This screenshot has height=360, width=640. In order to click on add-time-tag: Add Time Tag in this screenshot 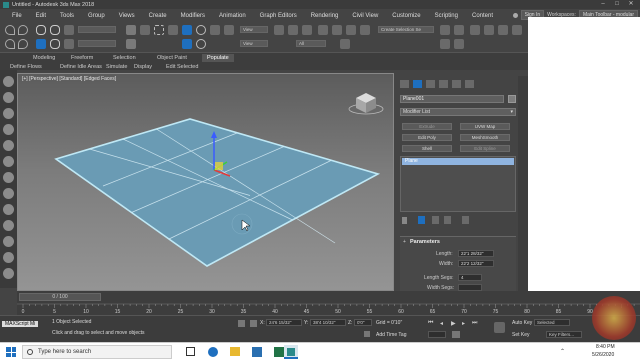, I will do `click(391, 335)`.